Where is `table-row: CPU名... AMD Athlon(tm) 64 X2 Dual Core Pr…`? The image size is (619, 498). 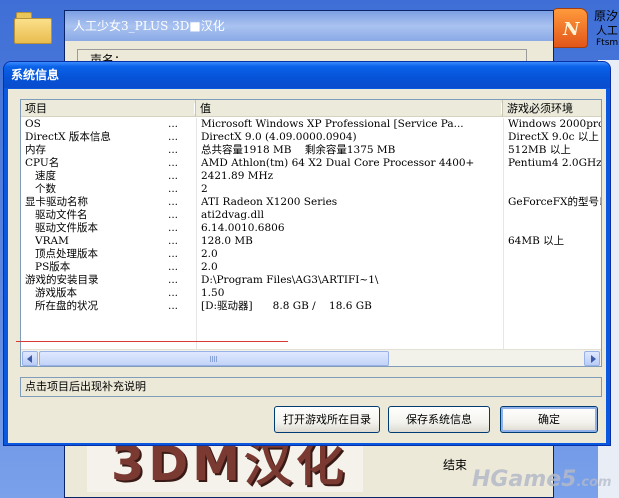
table-row: CPU名... AMD Athlon(tm) 64 X2 Dual Core Pr… is located at coordinates (311, 163).